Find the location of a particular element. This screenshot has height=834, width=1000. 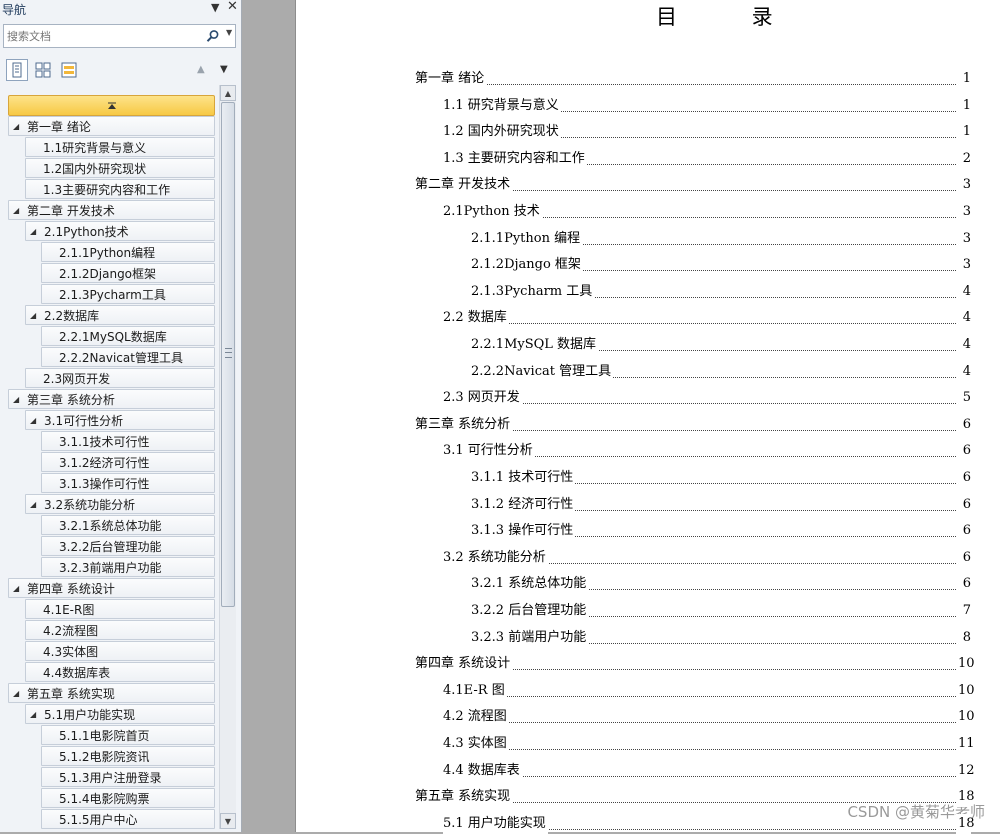

tree-subsection-item: 3.2.1系统总体功能 is located at coordinates (128, 525).